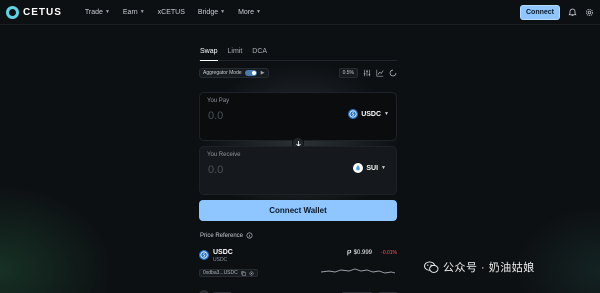  What do you see at coordinates (222, 235) in the screenshot?
I see `price-reference-label: Price Reference` at bounding box center [222, 235].